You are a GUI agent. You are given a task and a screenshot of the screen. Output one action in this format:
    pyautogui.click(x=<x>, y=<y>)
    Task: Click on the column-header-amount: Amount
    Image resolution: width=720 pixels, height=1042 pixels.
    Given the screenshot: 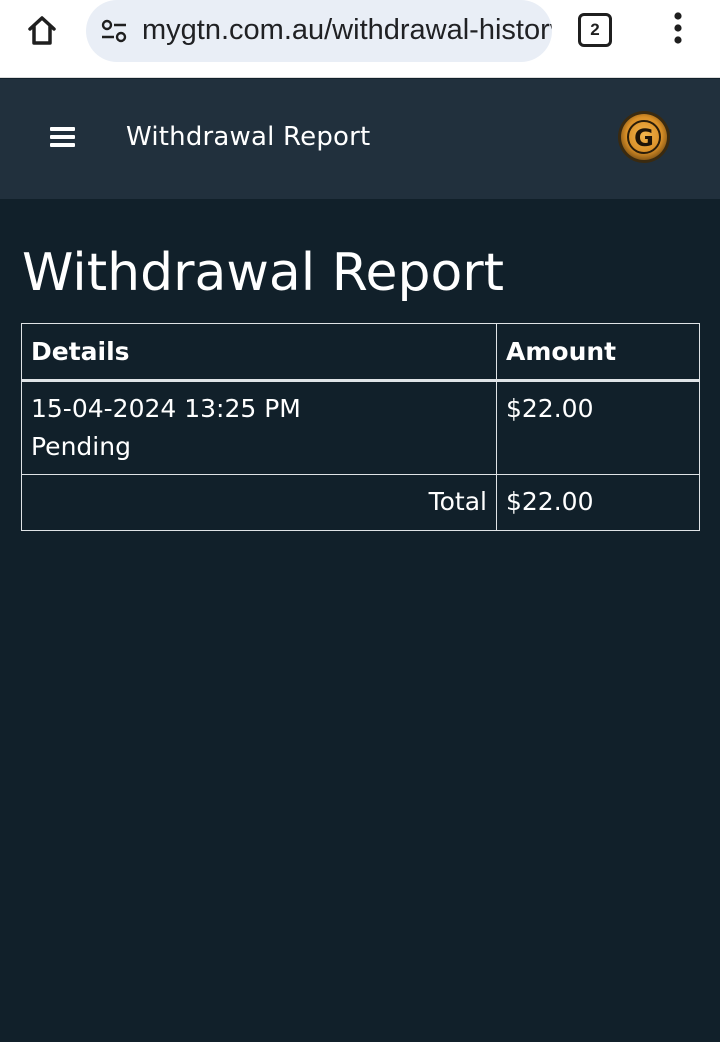 What is the action you would take?
    pyautogui.click(x=598, y=352)
    